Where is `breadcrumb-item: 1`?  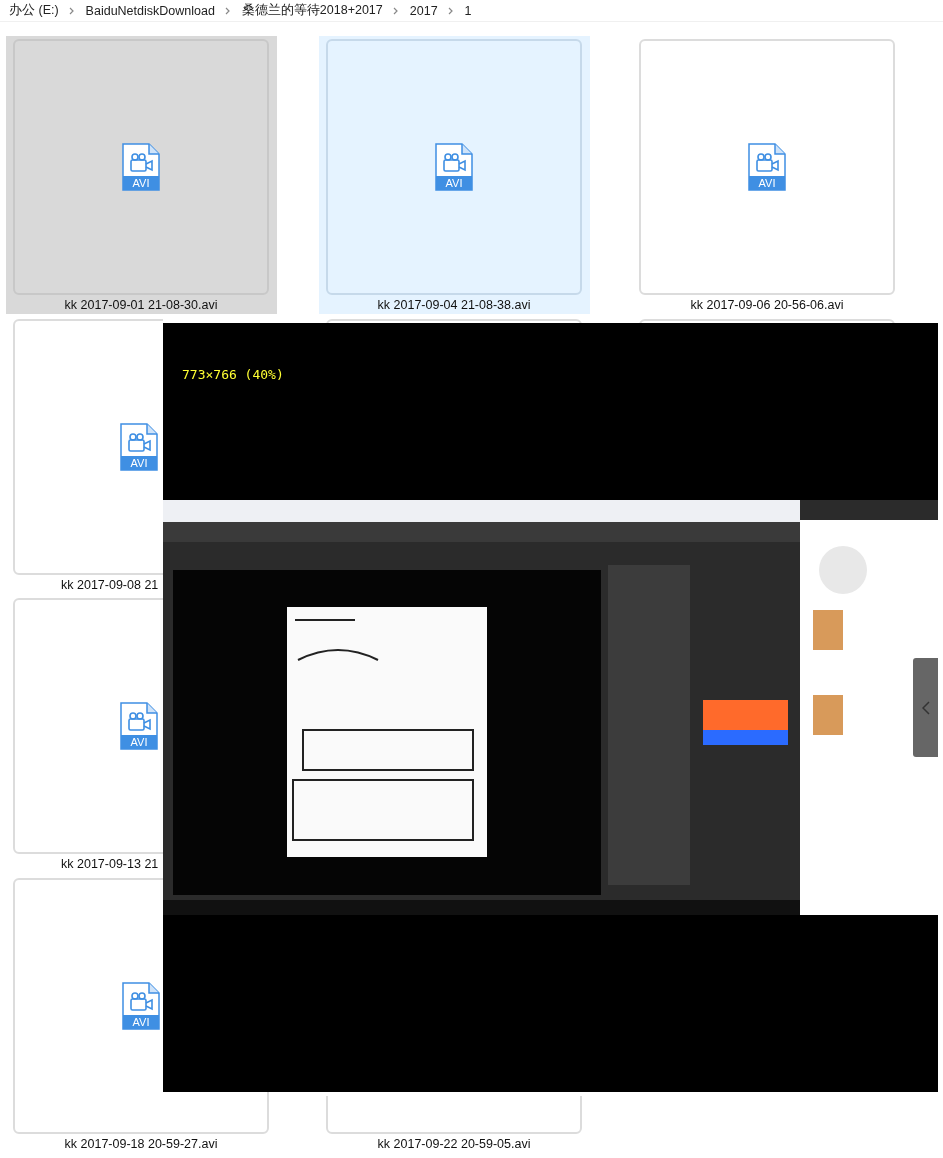
breadcrumb-item: 1 is located at coordinates (468, 10).